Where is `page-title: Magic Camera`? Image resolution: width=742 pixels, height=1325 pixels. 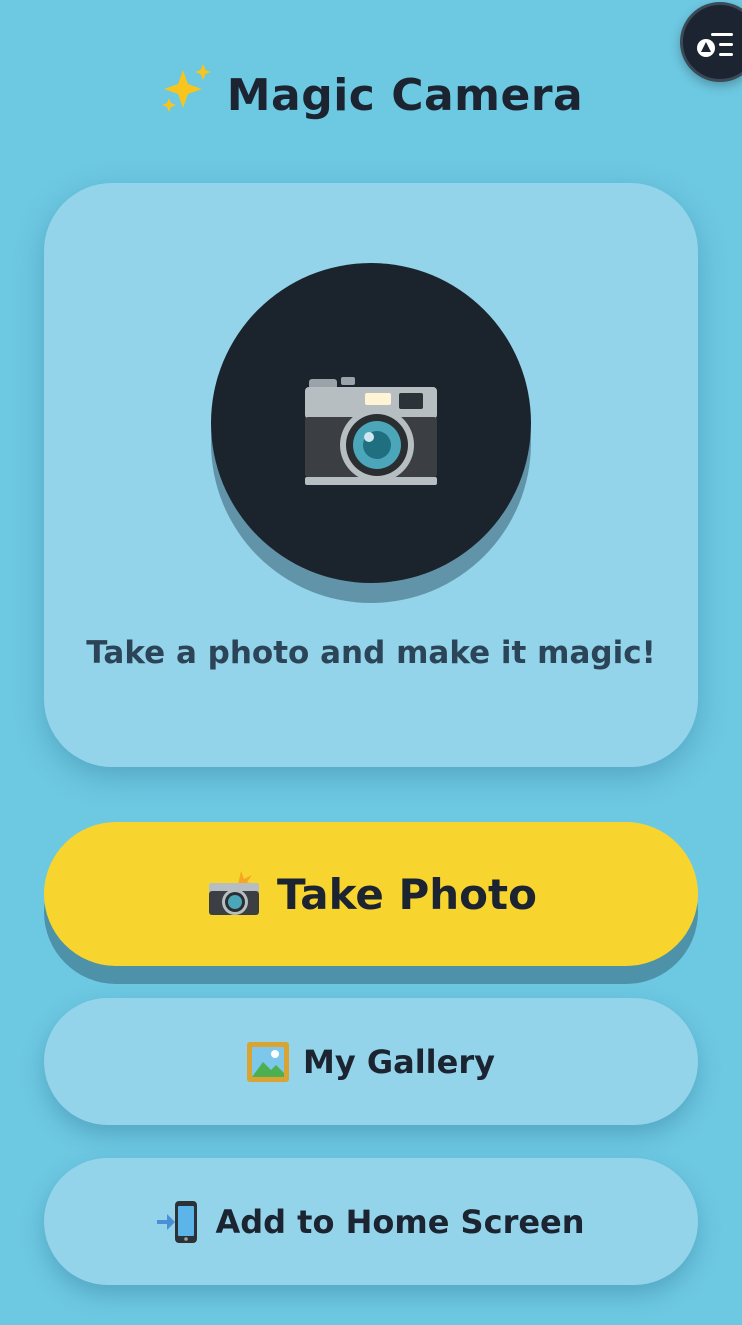 page-title: Magic Camera is located at coordinates (371, 91).